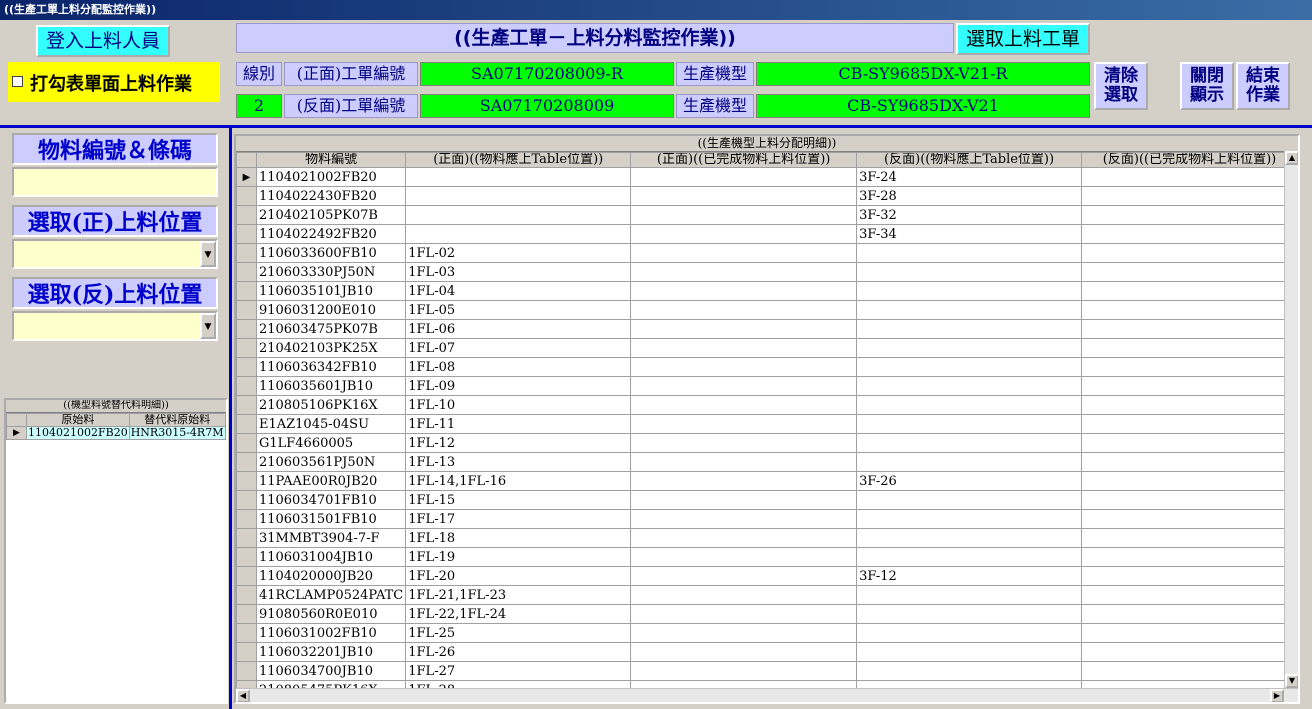  What do you see at coordinates (331, 348) in the screenshot?
I see `table-cell: 210402103PK25X` at bounding box center [331, 348].